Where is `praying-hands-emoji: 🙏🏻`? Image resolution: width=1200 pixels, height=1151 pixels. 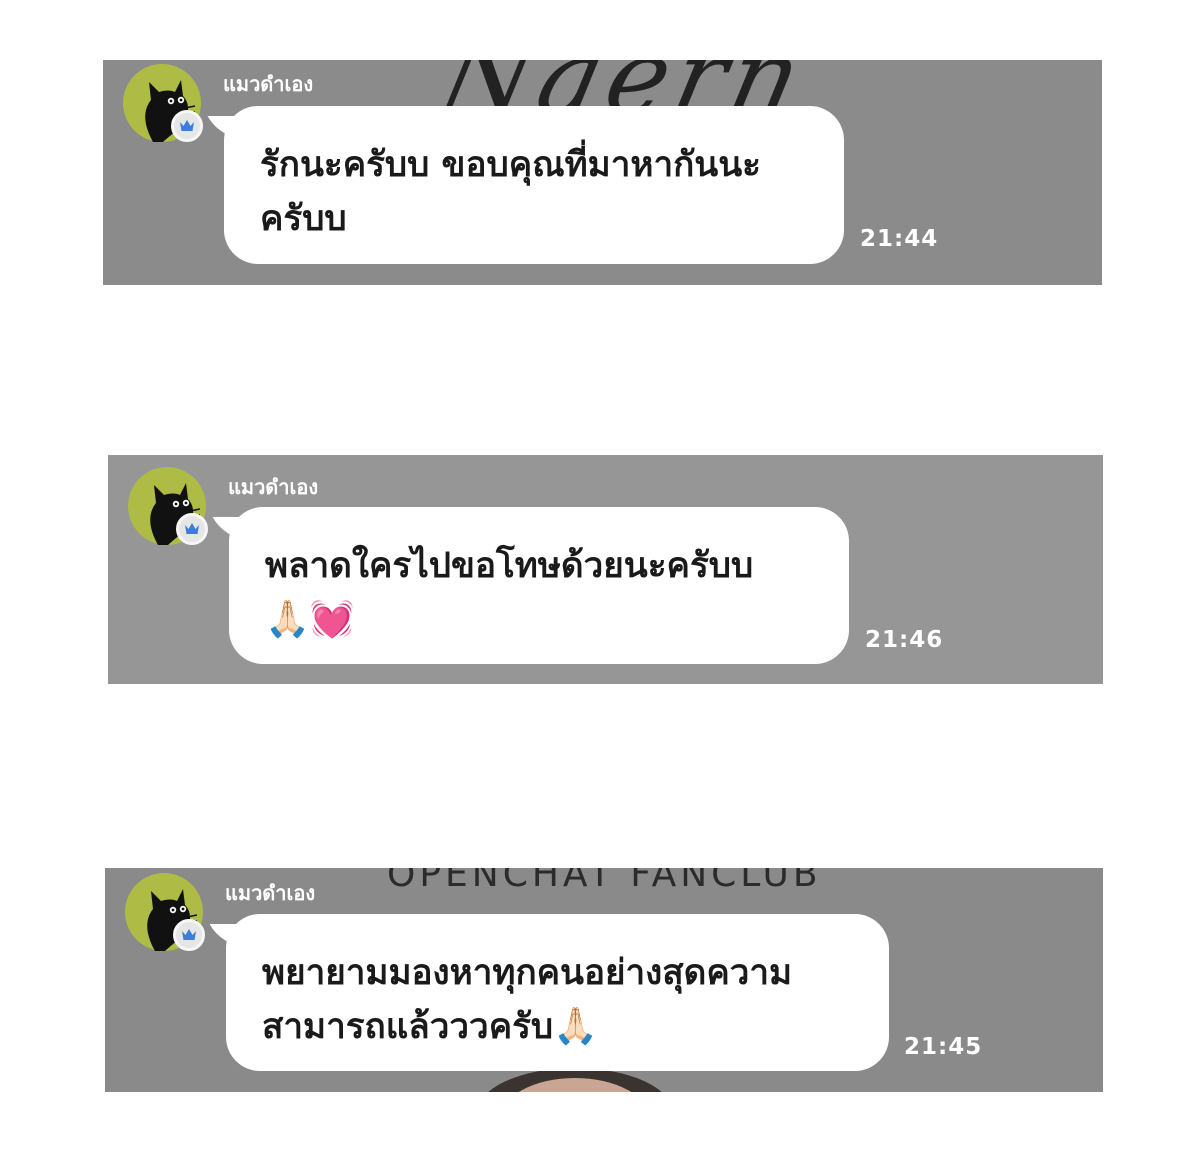 praying-hands-emoji: 🙏🏻 is located at coordinates (575, 1026).